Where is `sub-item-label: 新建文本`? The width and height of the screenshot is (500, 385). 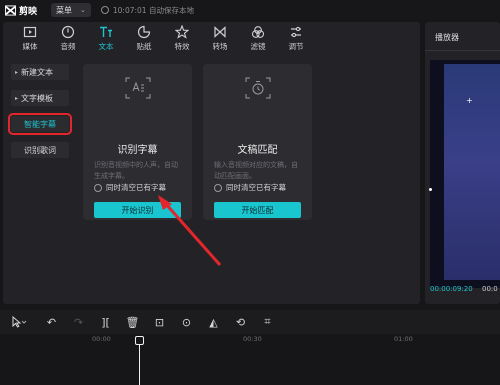
sub-item-label: 新建文本 is located at coordinates (37, 72).